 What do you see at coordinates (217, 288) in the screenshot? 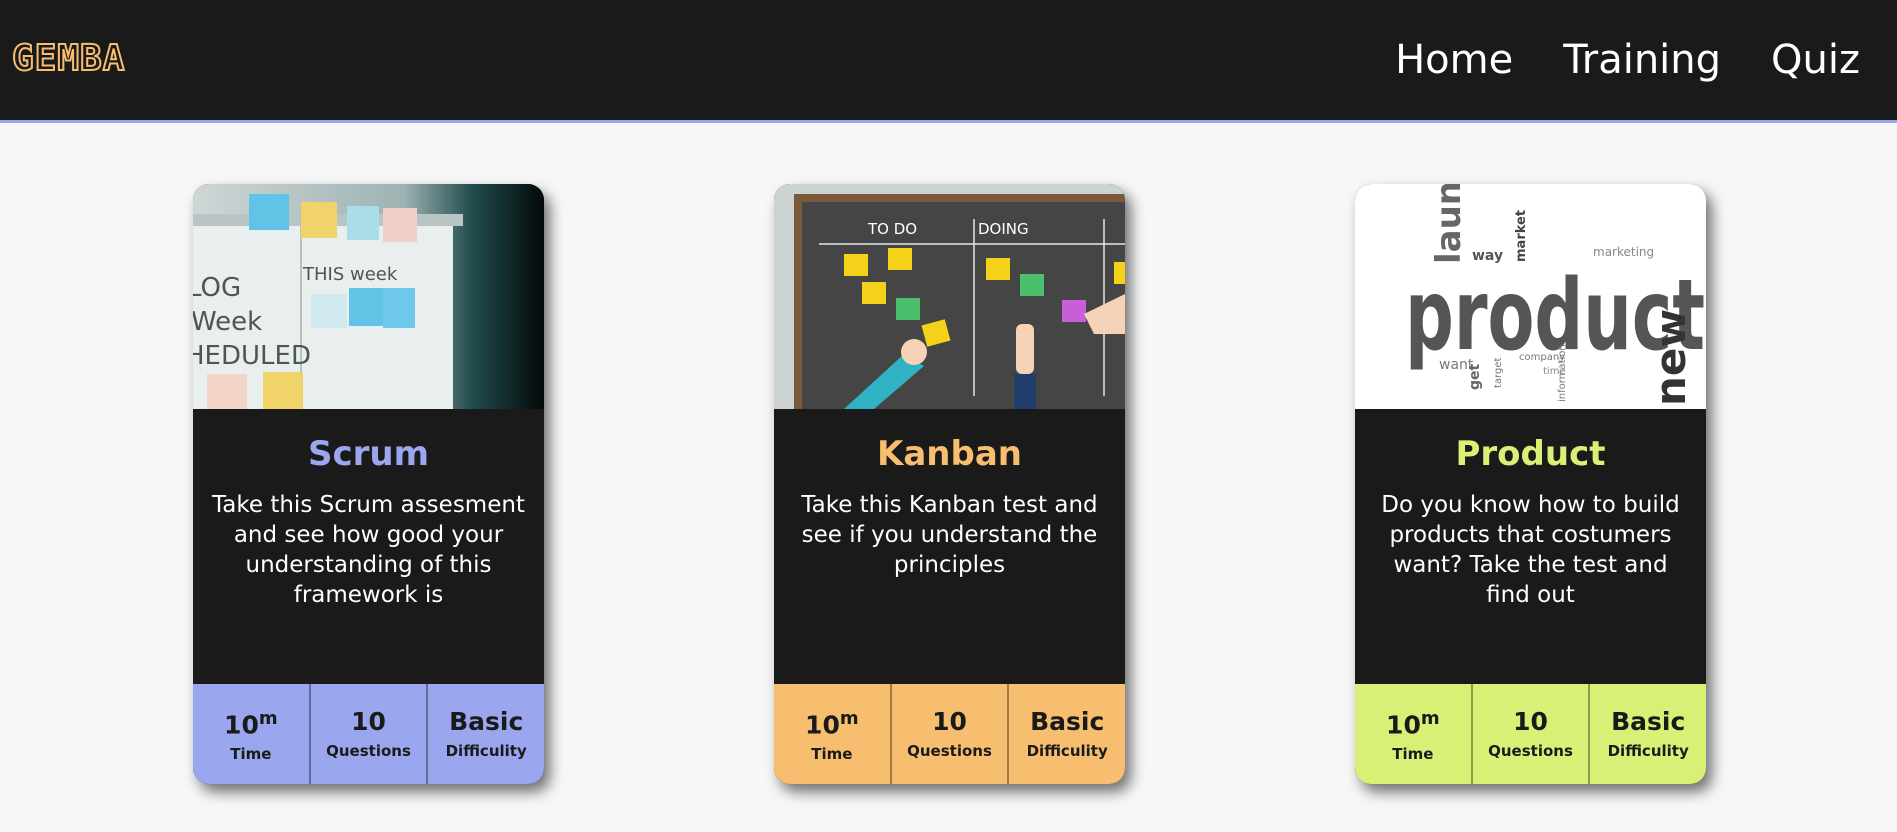
I see `svg-text: LOG` at bounding box center [217, 288].